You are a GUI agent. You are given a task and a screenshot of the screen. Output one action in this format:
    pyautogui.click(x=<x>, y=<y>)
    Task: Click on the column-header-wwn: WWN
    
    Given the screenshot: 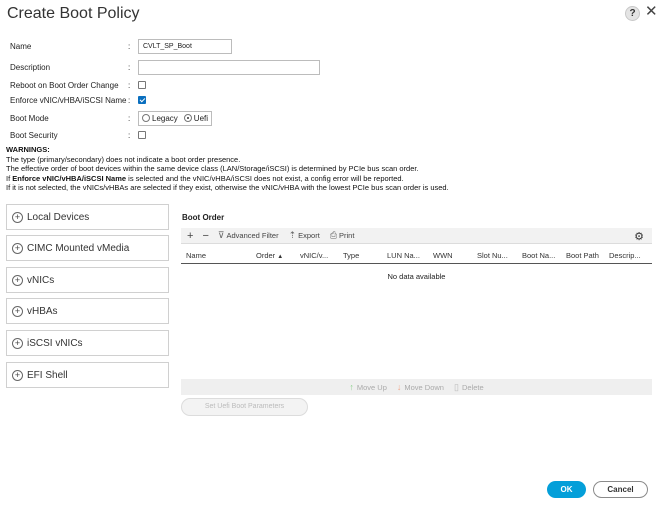 What is the action you would take?
    pyautogui.click(x=443, y=255)
    